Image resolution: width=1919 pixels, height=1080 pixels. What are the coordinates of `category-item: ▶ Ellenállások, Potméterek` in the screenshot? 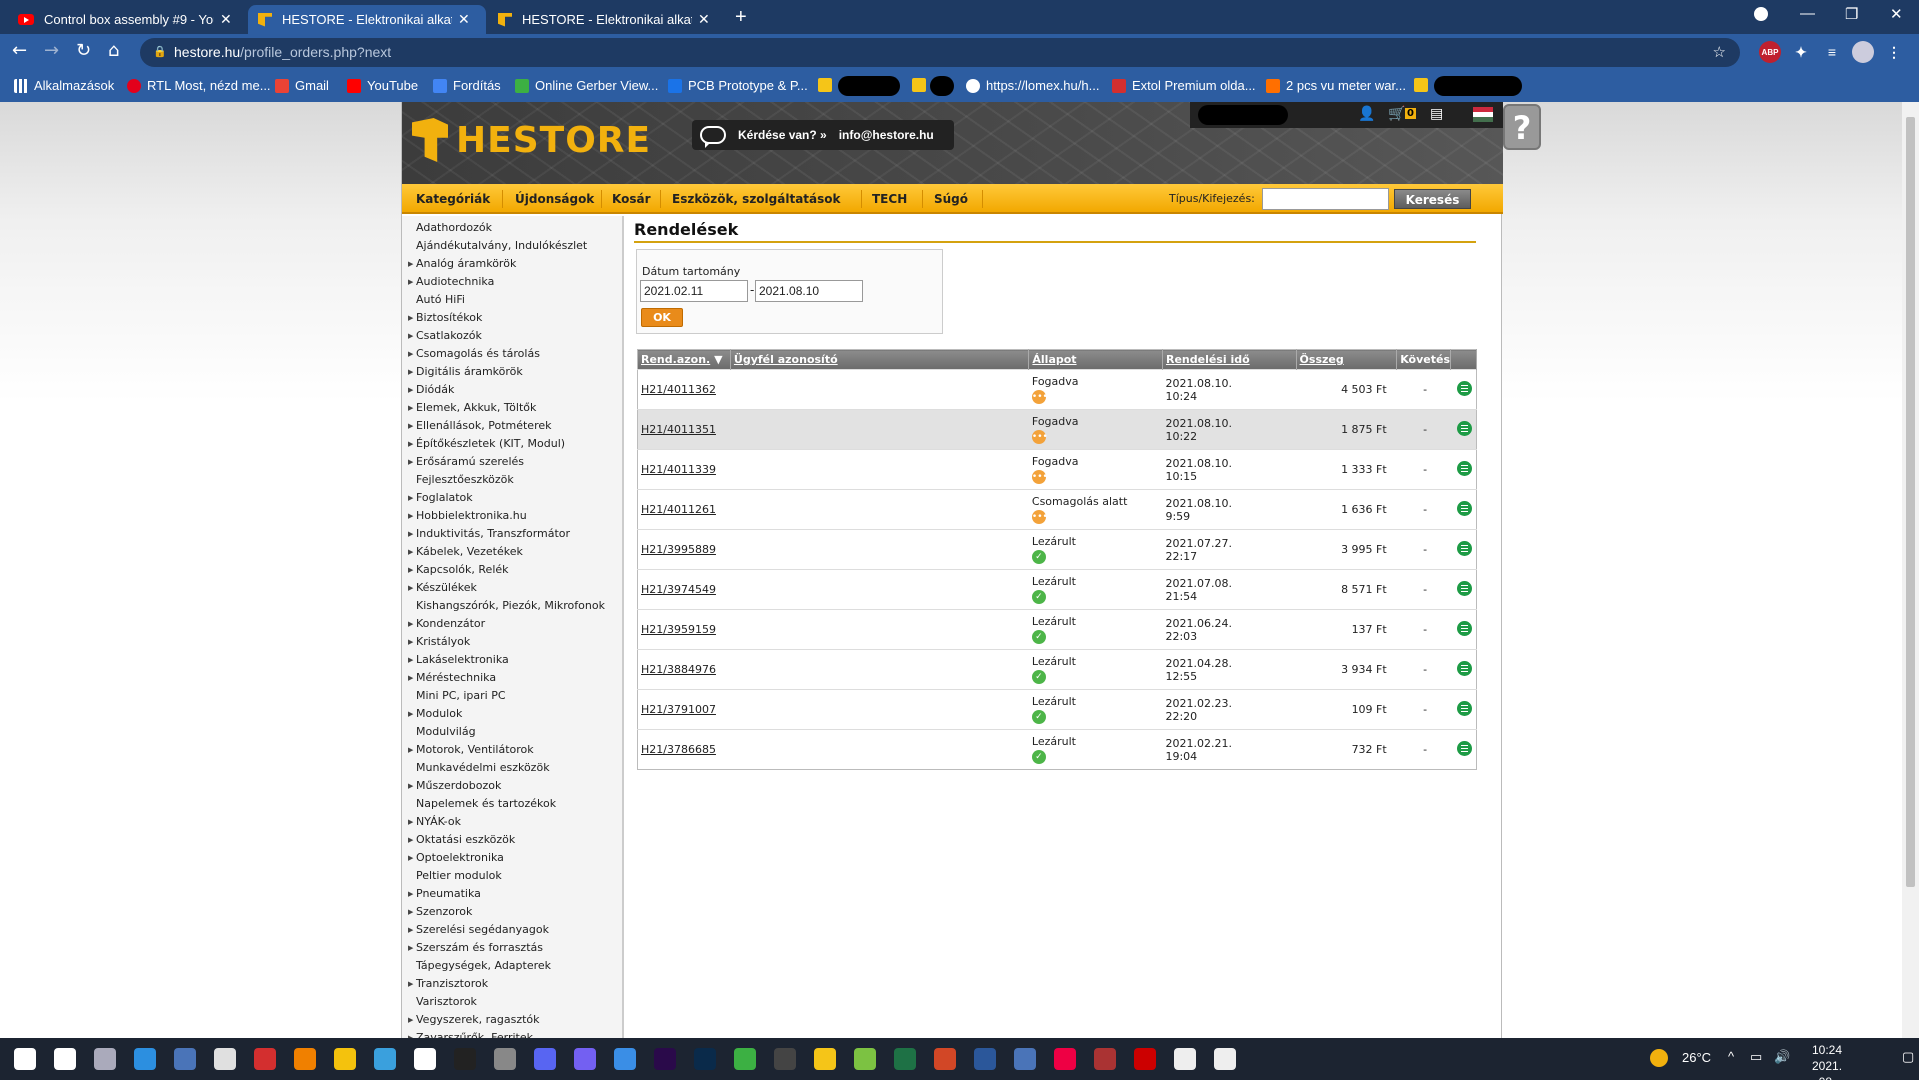 It's located at (480, 426).